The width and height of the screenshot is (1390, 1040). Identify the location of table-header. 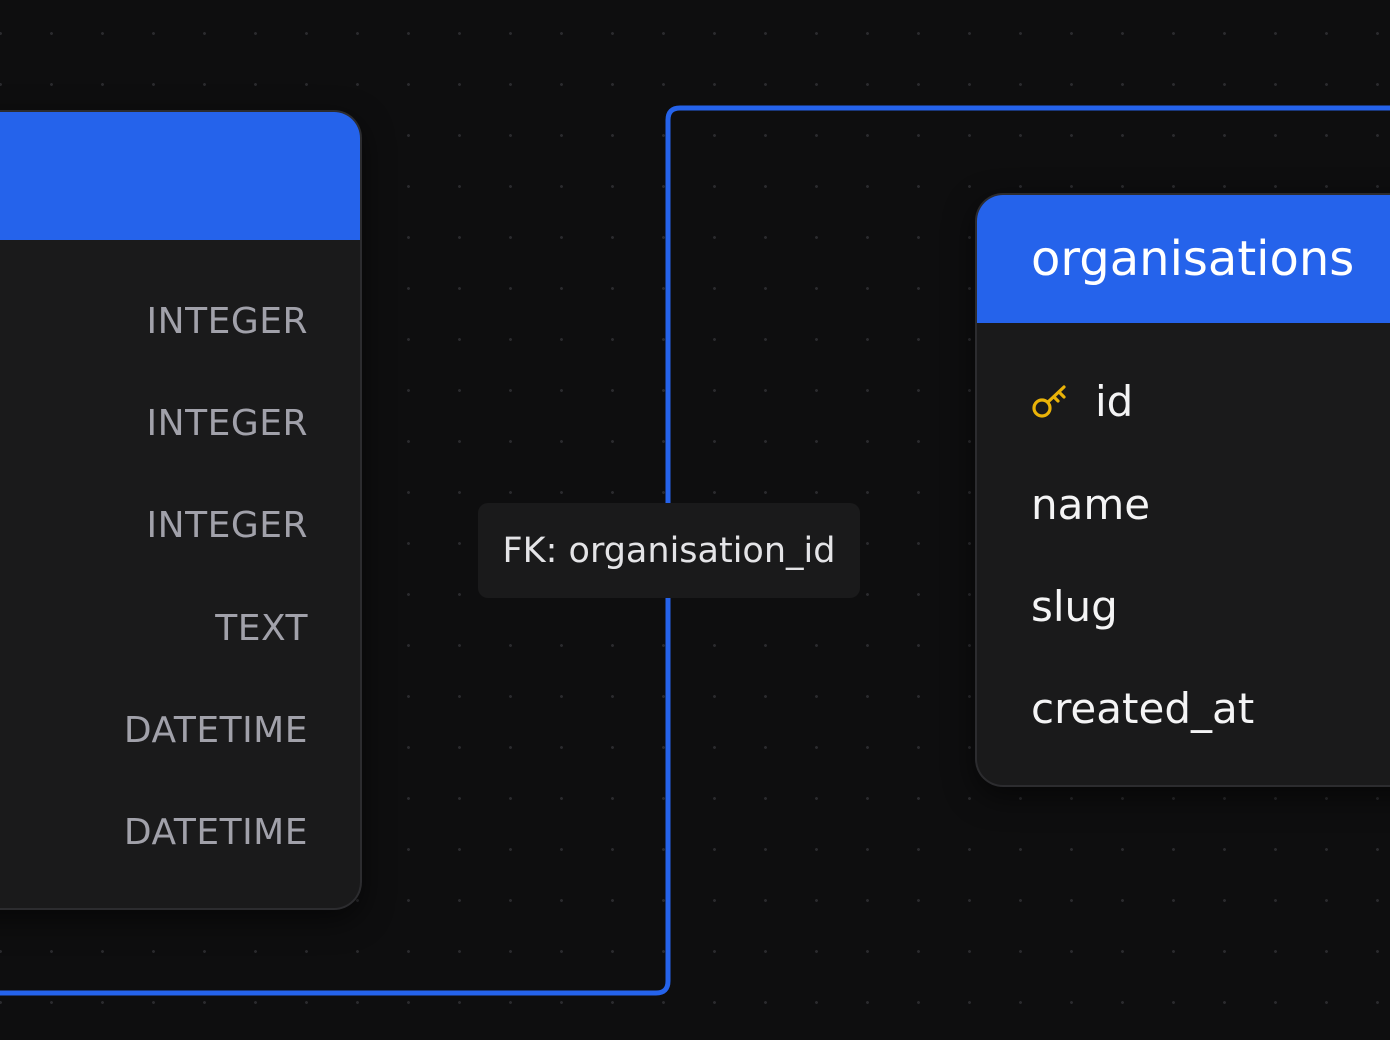
(180, 176).